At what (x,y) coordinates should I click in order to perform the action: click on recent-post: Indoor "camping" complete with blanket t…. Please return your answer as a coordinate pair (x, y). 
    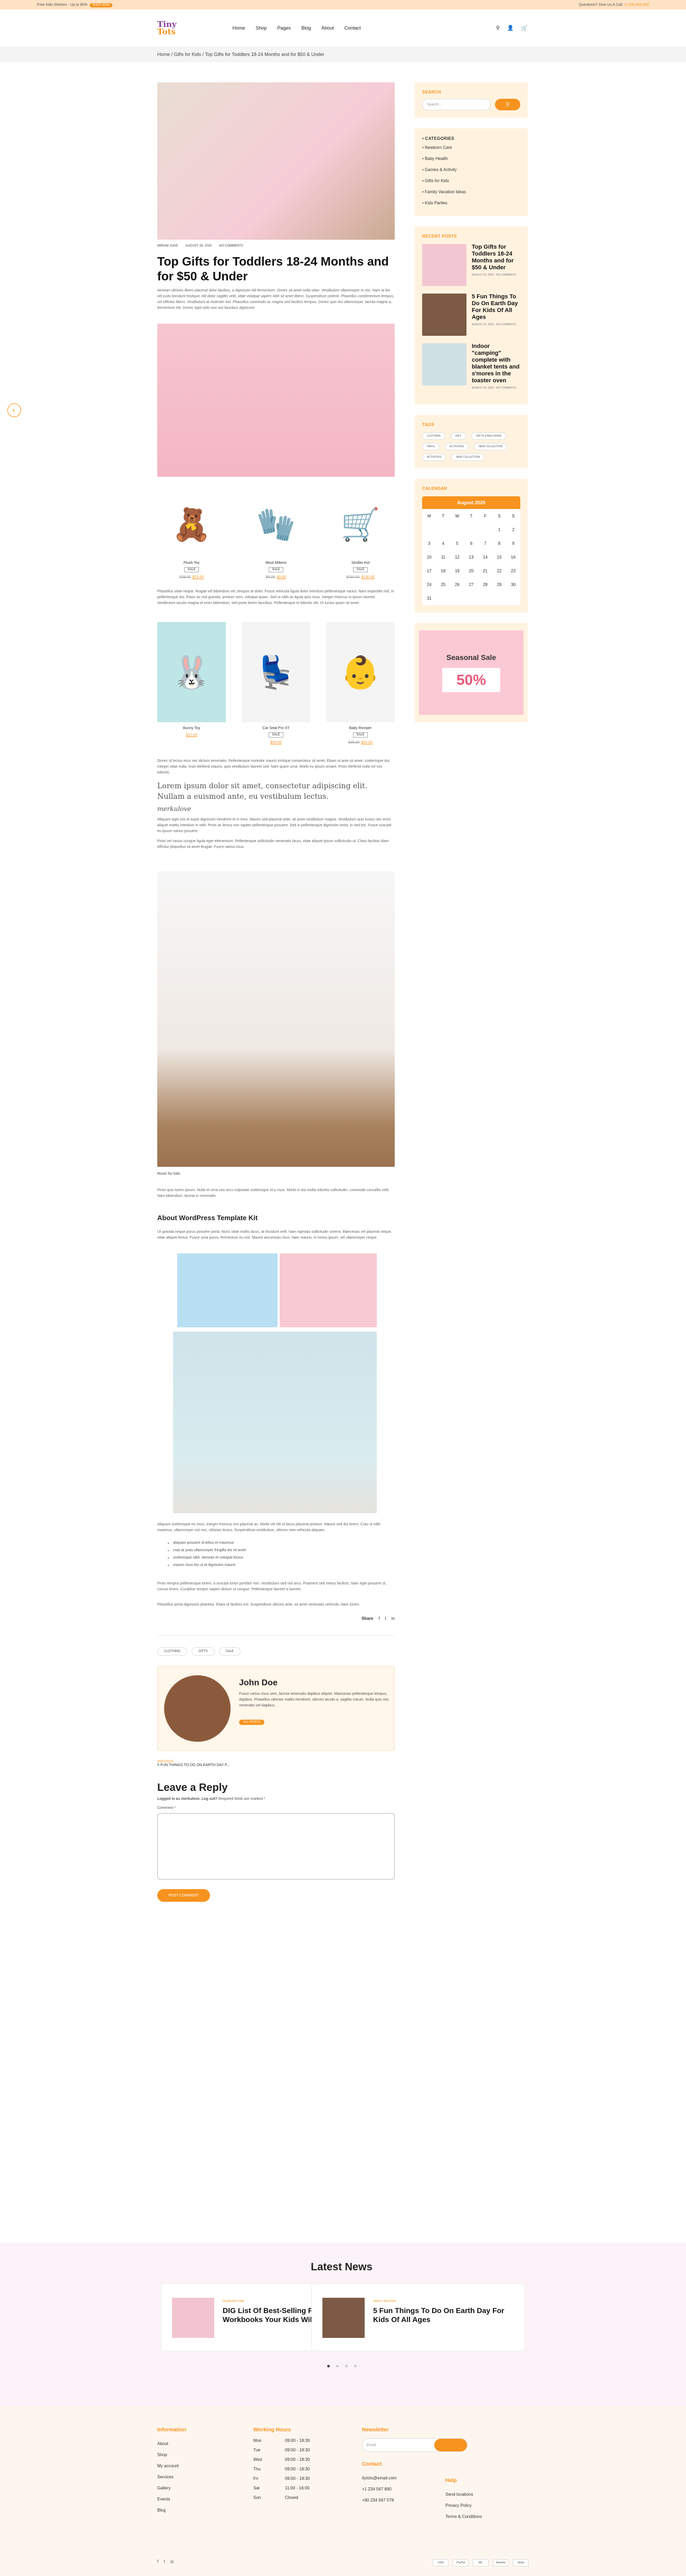
    Looking at the image, I should click on (471, 366).